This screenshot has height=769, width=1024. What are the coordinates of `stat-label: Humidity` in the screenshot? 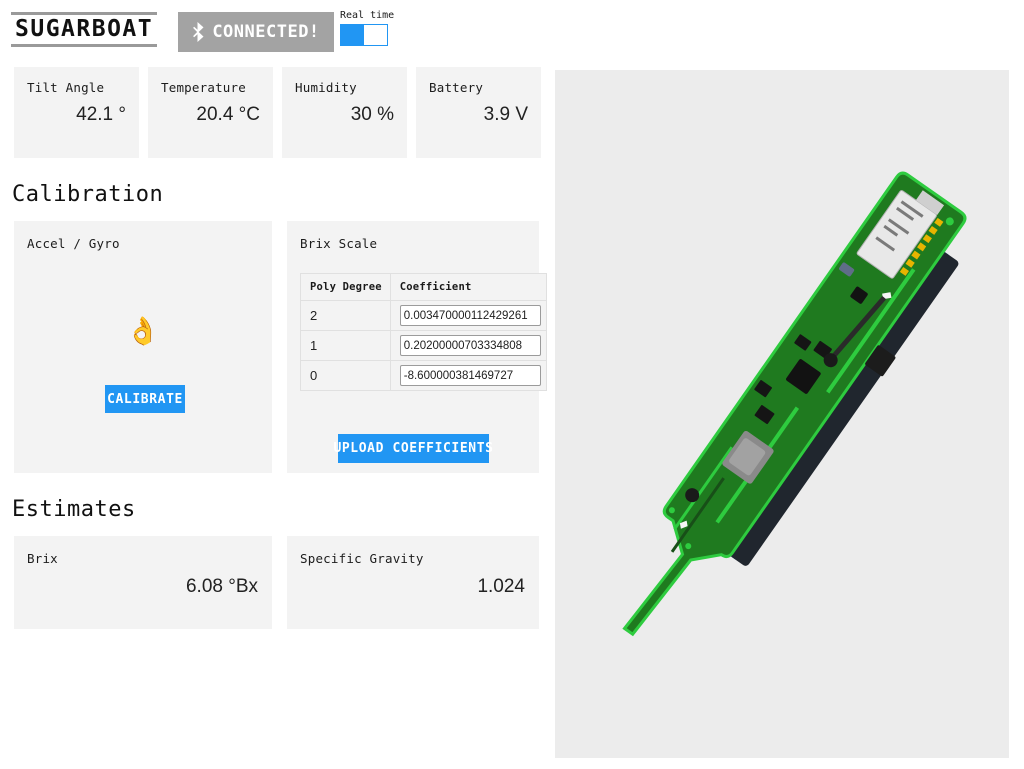 It's located at (326, 87).